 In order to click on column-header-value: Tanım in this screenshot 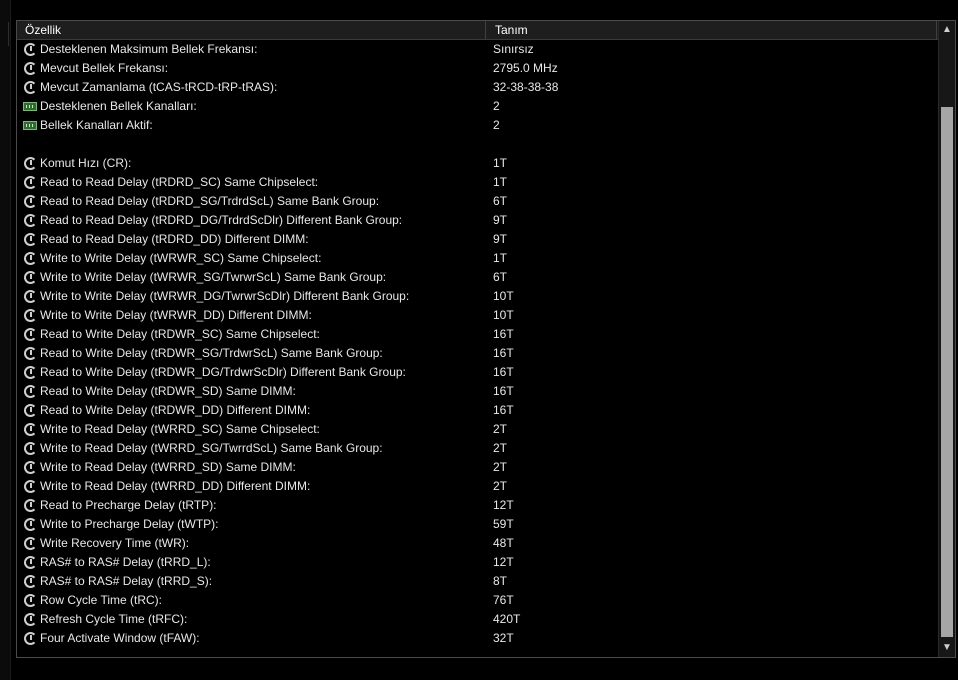, I will do `click(511, 30)`.